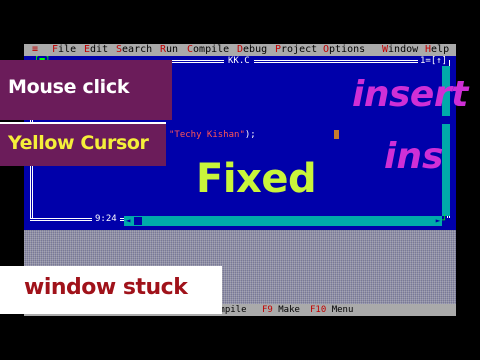 The height and width of the screenshot is (360, 480). I want to click on menu-window: Window, so click(400, 50).